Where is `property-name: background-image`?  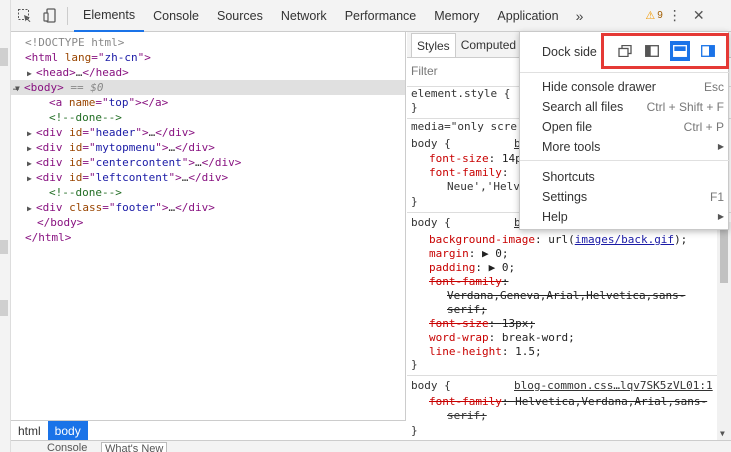 property-name: background-image is located at coordinates (482, 239).